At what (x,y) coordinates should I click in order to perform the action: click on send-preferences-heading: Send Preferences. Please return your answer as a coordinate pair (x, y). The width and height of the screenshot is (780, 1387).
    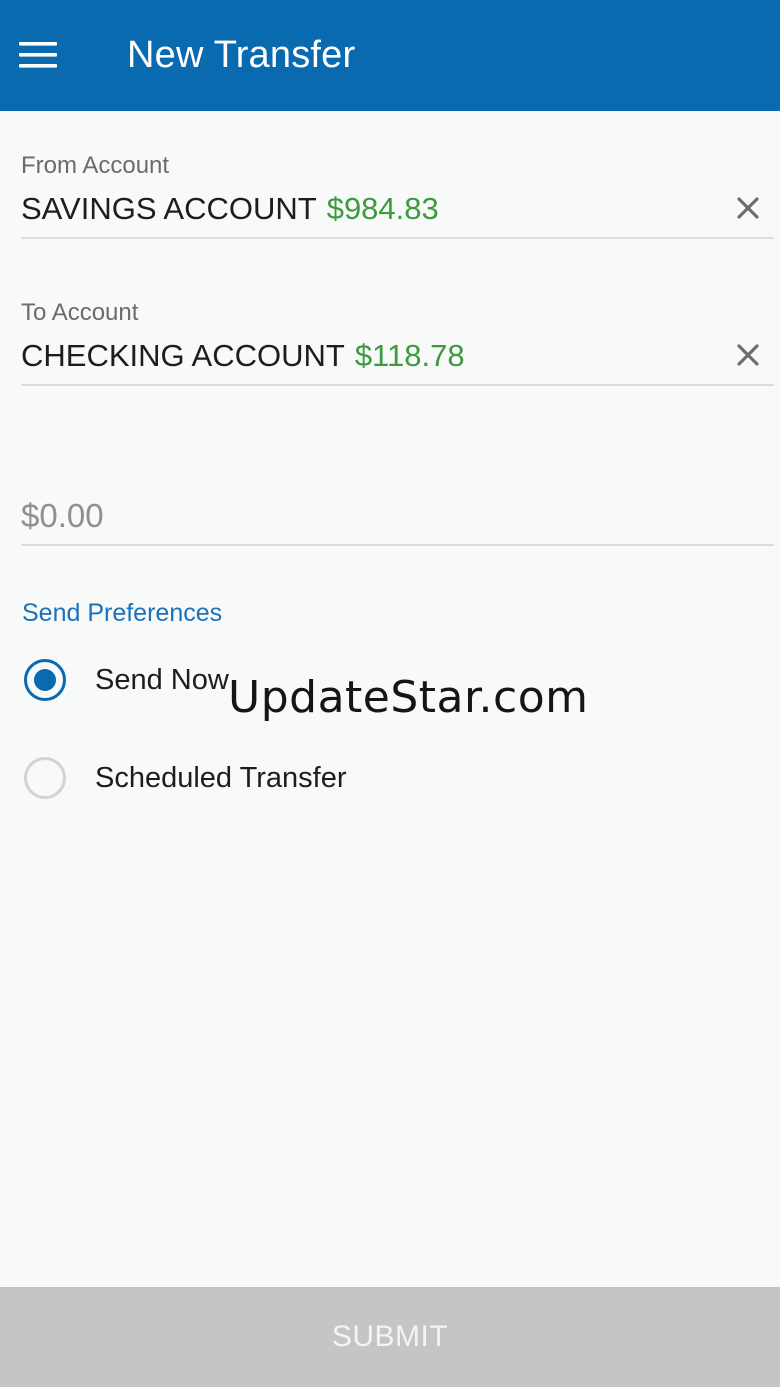
    Looking at the image, I should click on (122, 613).